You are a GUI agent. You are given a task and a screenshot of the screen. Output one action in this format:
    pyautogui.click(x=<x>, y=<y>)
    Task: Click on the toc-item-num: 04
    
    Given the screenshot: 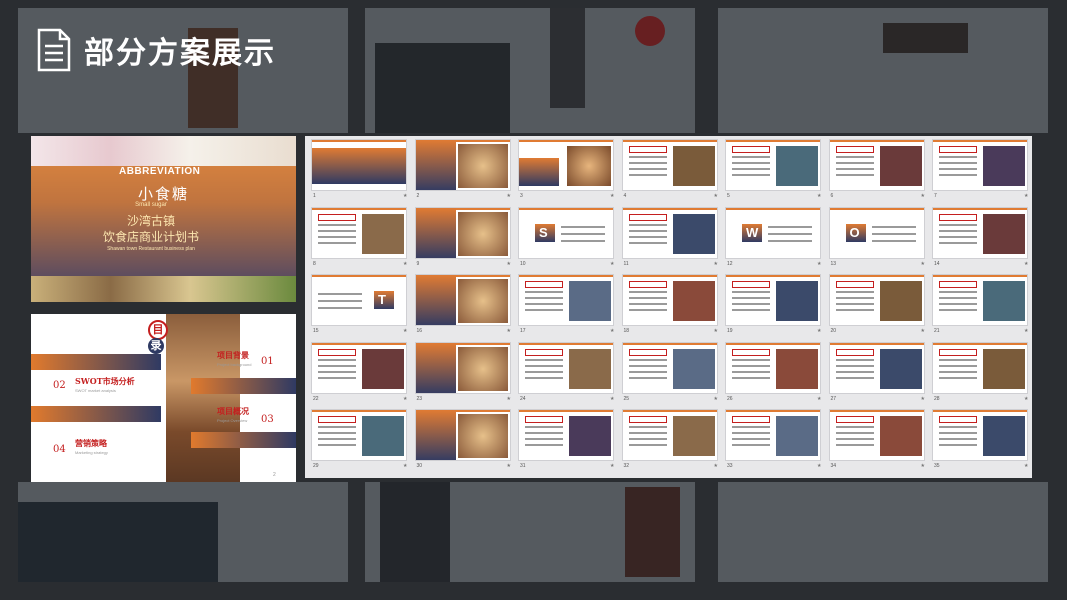 What is the action you would take?
    pyautogui.click(x=59, y=449)
    